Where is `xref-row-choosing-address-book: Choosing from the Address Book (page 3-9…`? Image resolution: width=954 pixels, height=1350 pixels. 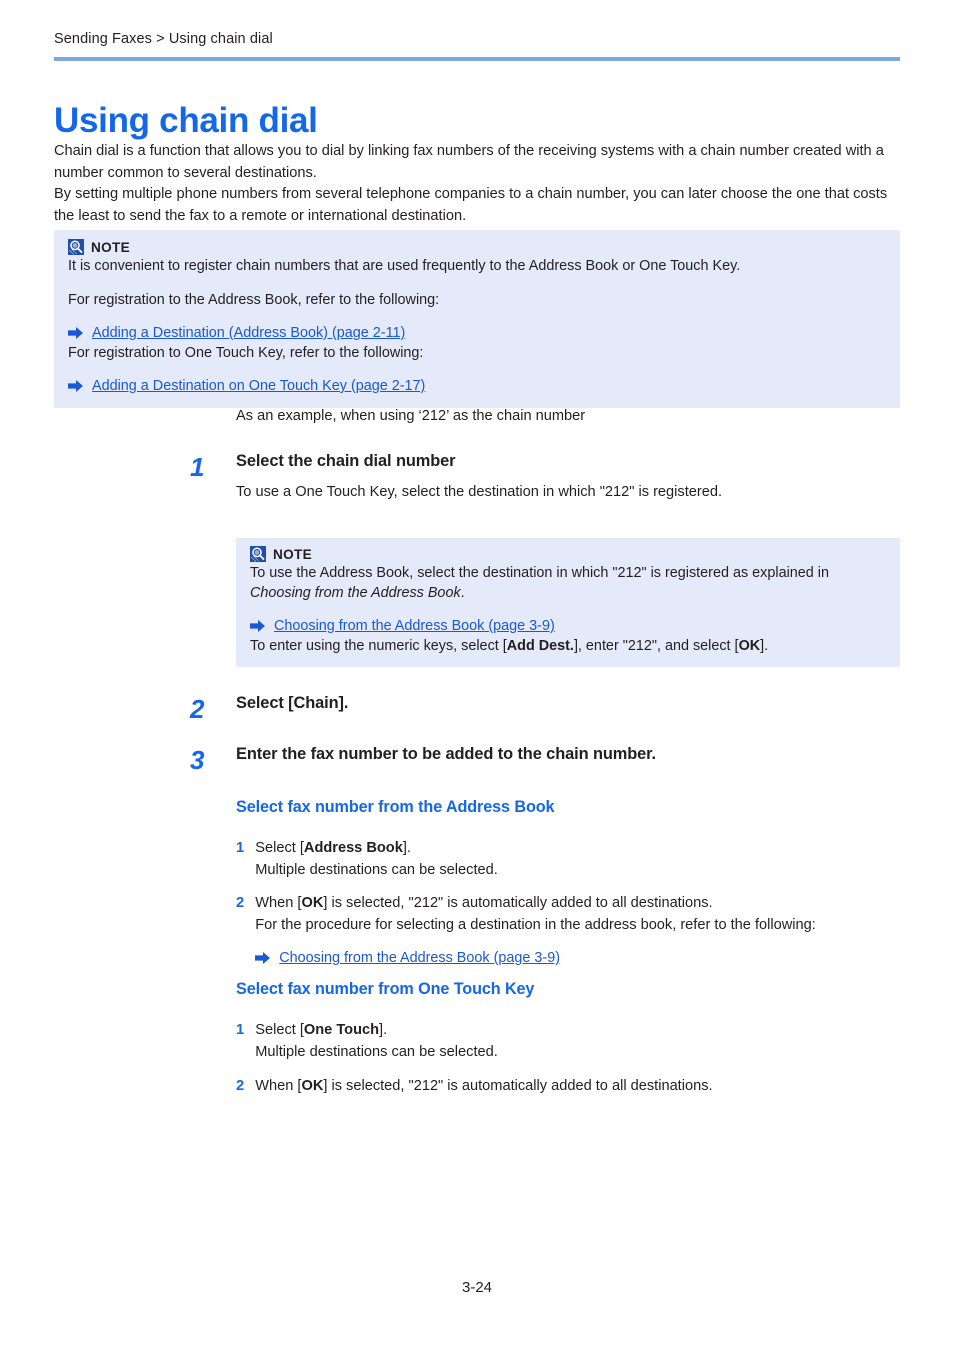 xref-row-choosing-address-book: Choosing from the Address Book (page 3-9… is located at coordinates (568, 626).